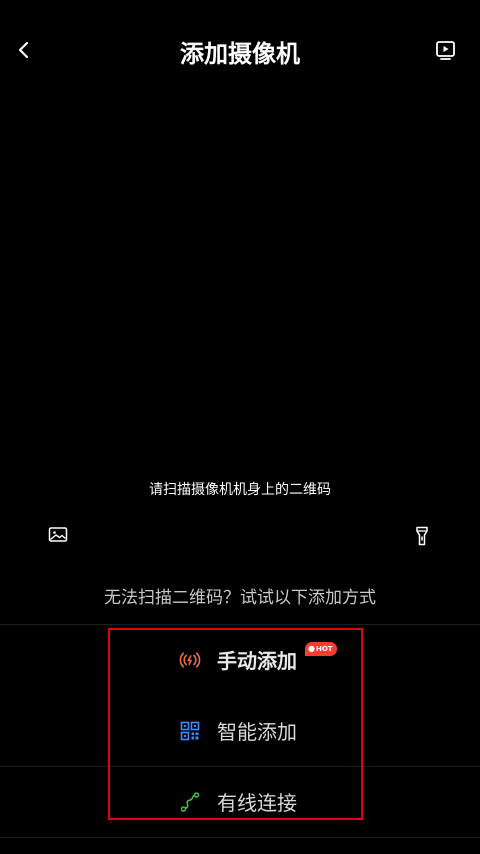  I want to click on album-button, so click(58, 535).